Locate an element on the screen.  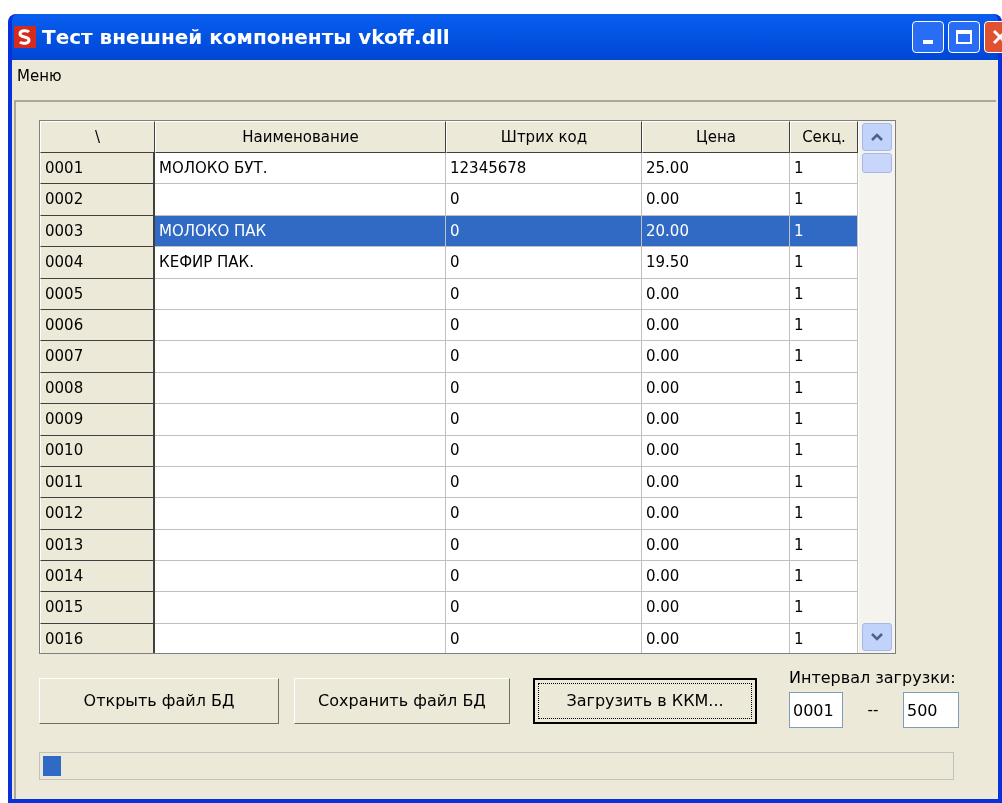
row-header: 0008 is located at coordinates (97, 388).